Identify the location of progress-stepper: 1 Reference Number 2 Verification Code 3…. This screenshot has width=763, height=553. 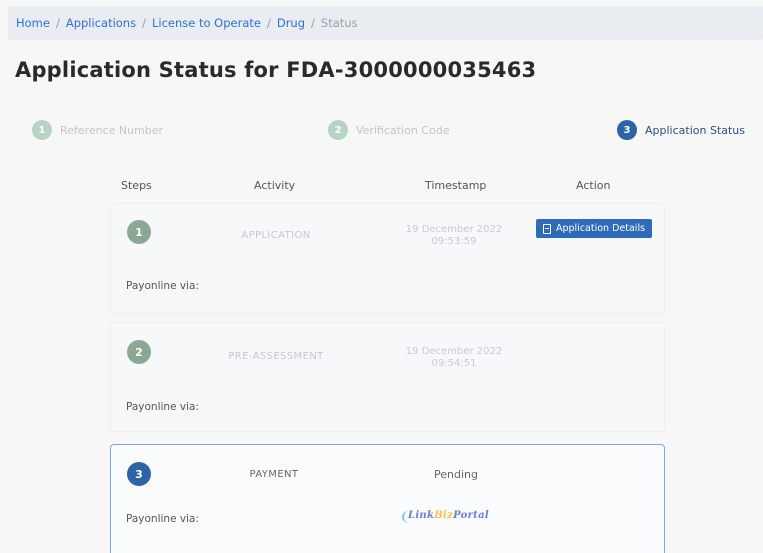
(381, 133).